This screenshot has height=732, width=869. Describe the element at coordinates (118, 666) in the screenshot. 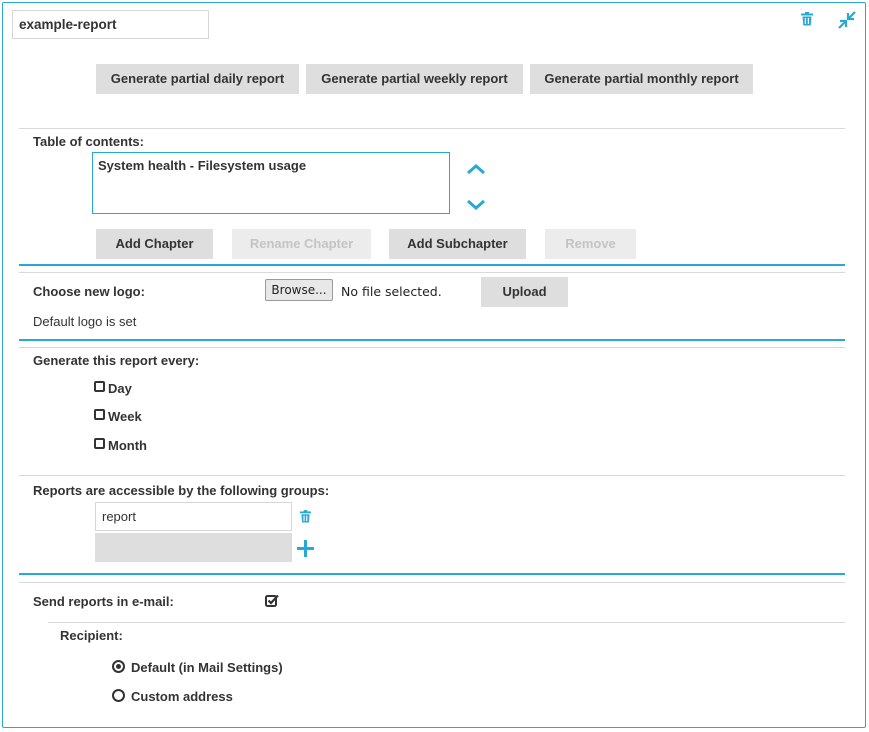

I see `default-recipient-radio` at that location.